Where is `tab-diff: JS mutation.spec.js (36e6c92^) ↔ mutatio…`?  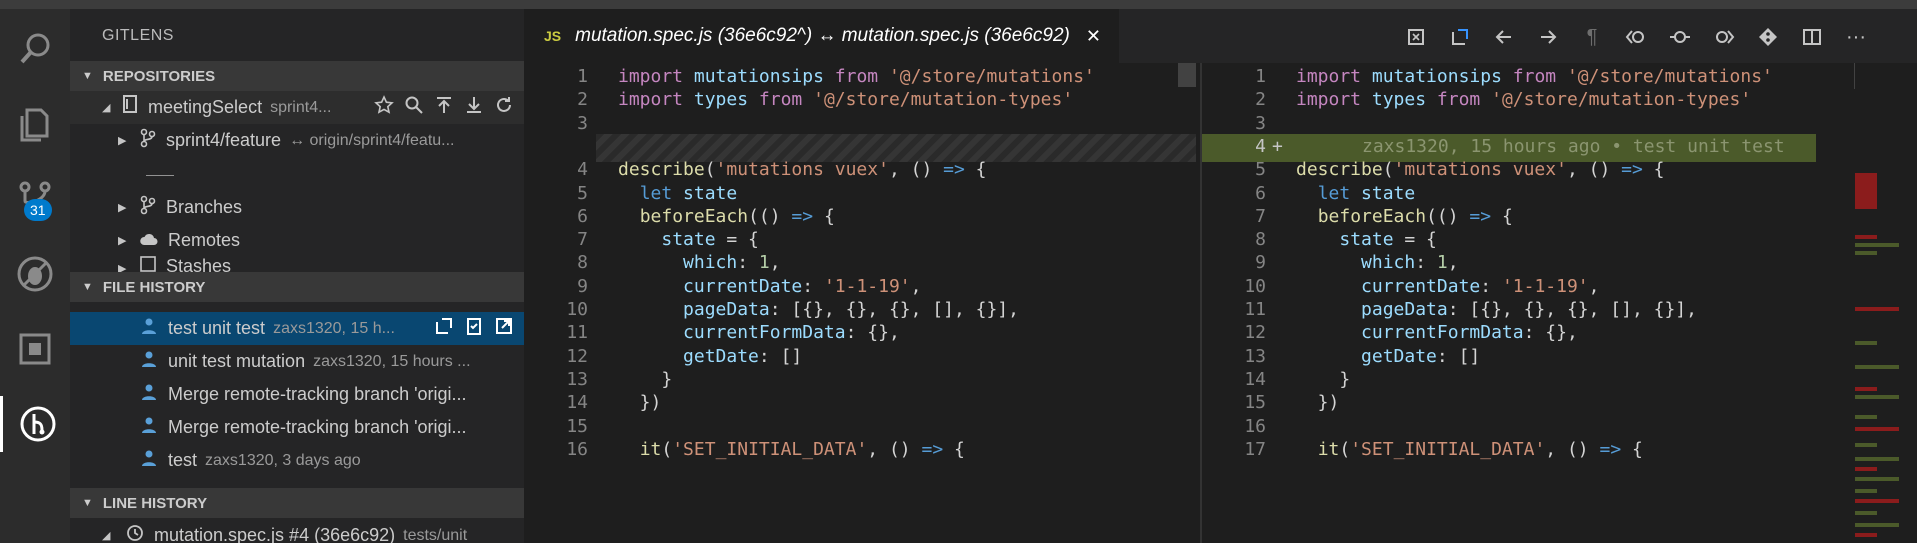
tab-diff: JS mutation.spec.js (36e6c92^) ↔ mutatio… is located at coordinates (821, 36).